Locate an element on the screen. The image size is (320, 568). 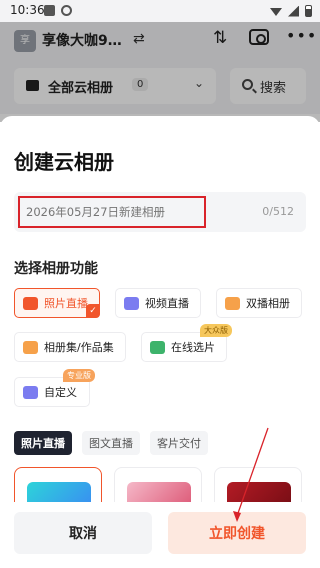
function-label: 在线选片 is located at coordinates (193, 347).